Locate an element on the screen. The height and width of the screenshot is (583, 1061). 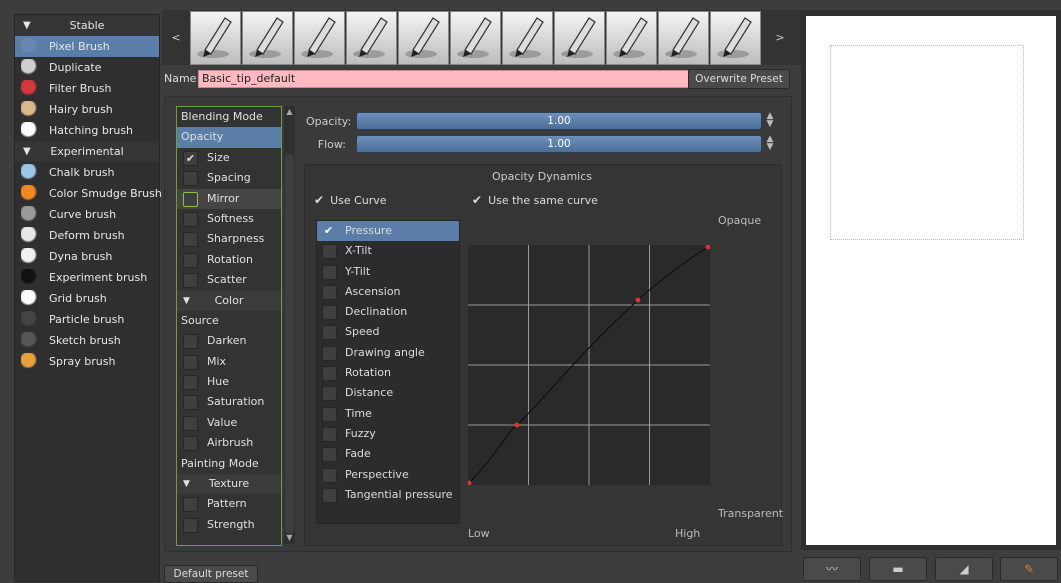
sensor-item: ✔ Pressure is located at coordinates (388, 231).